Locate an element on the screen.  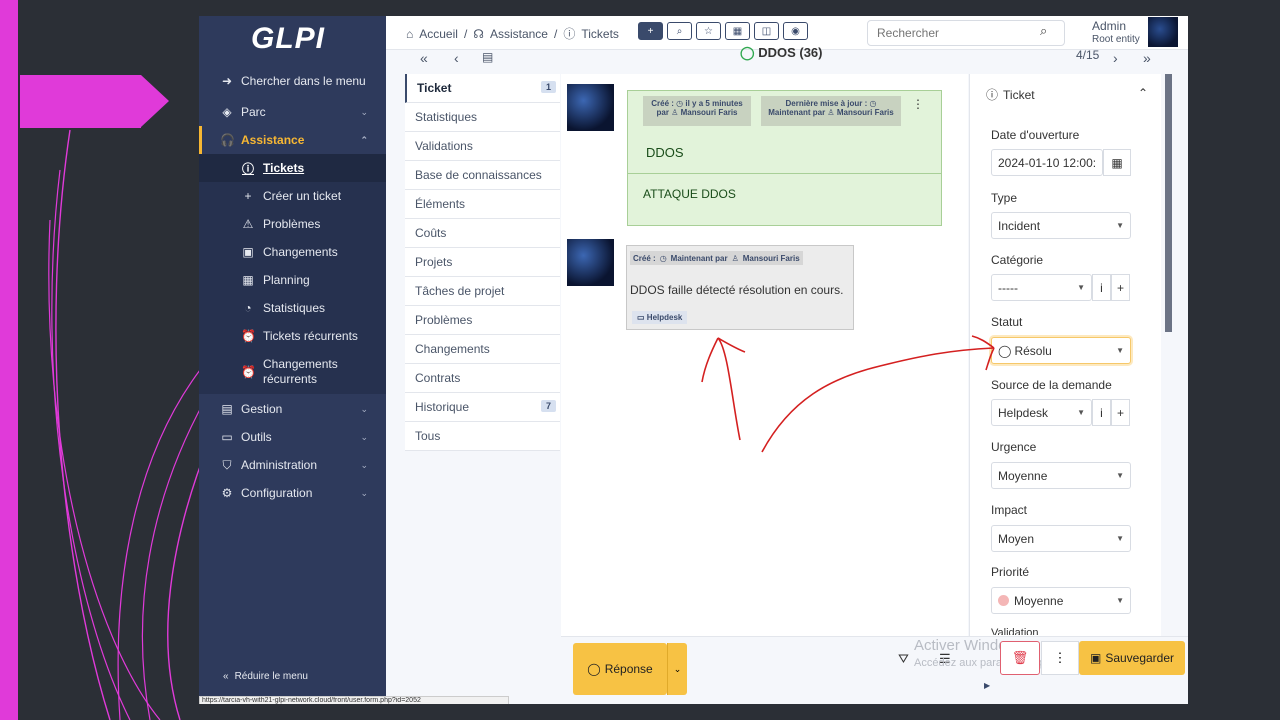
sidebar-subitem-recurrent-tickets: ⏰ Tickets récurrents is located at coordinates (292, 336).